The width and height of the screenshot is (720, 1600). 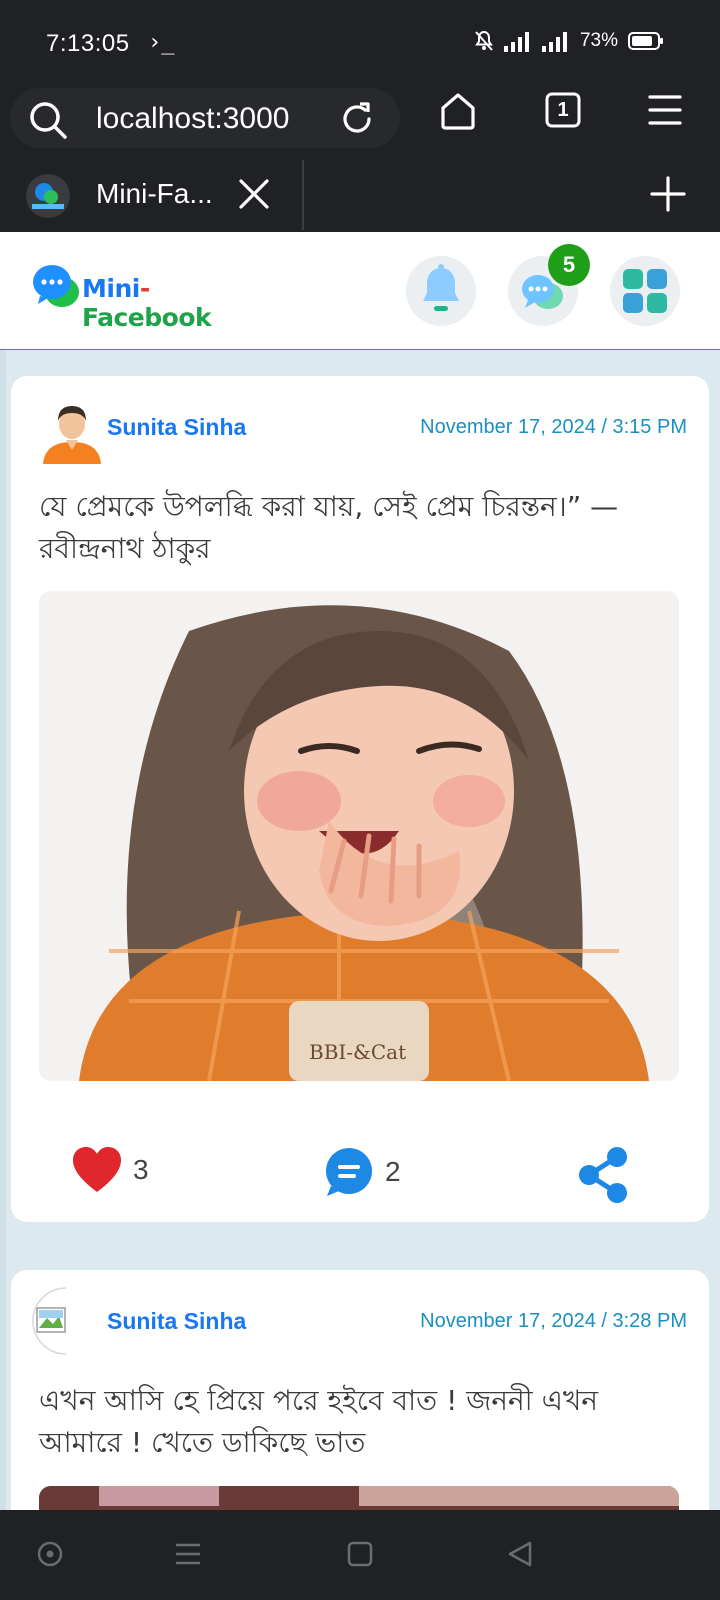 What do you see at coordinates (254, 194) in the screenshot?
I see `close-tab-icon` at bounding box center [254, 194].